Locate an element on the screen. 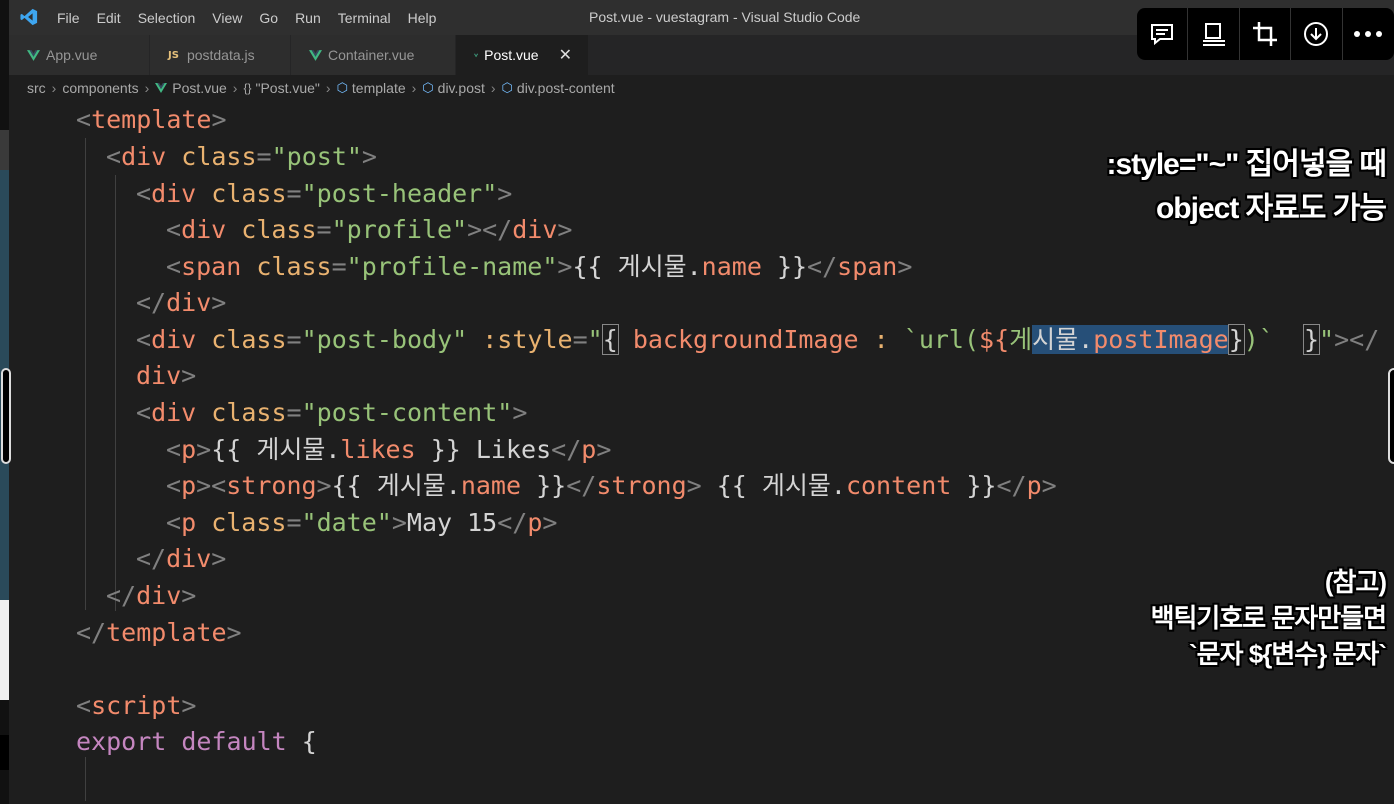 This screenshot has height=804, width=1394. menu-item-run: Run is located at coordinates (308, 18).